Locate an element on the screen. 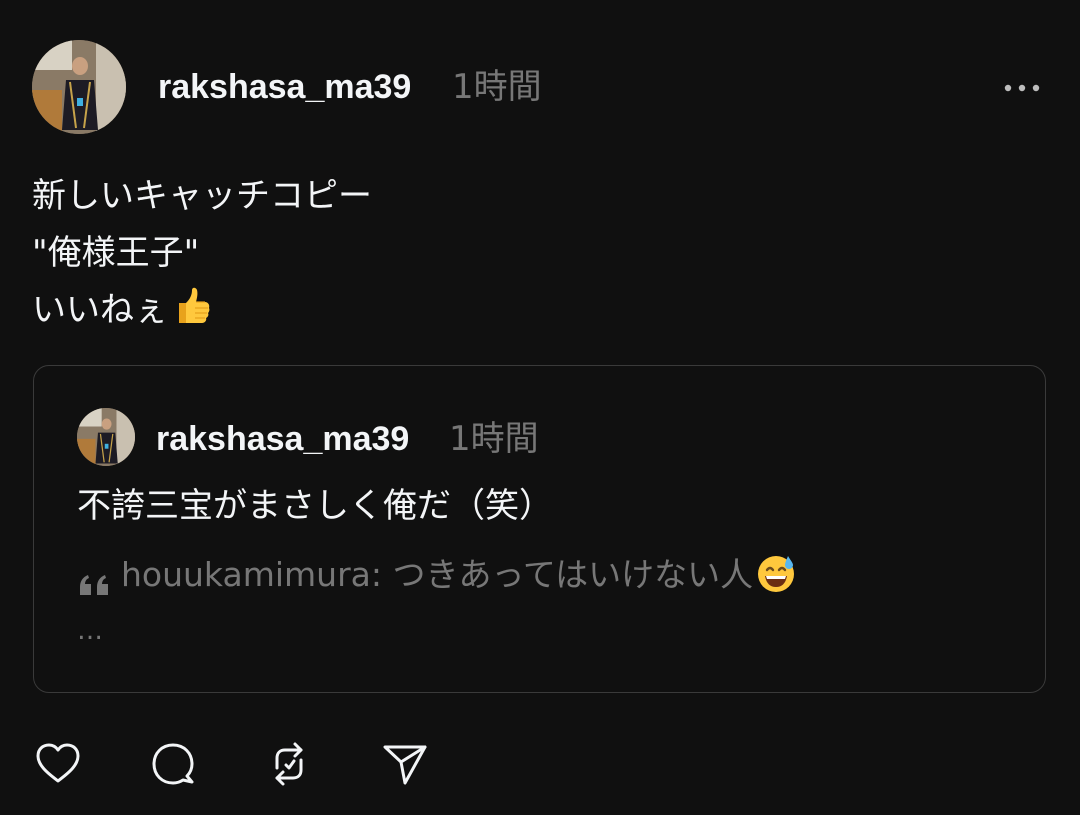 The image size is (1080, 815). repost-button is located at coordinates (289, 764).